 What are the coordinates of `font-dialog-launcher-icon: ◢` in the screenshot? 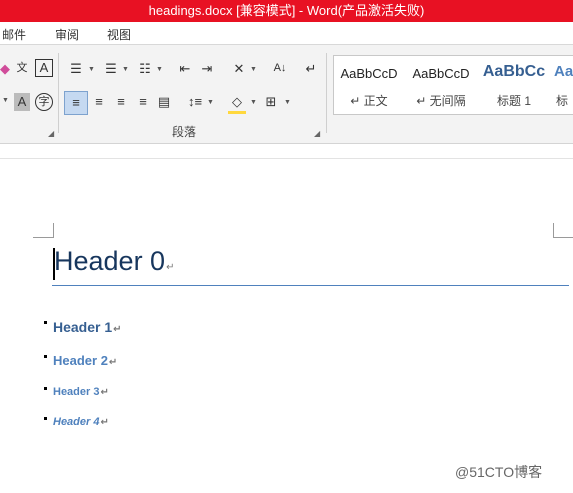 It's located at (51, 133).